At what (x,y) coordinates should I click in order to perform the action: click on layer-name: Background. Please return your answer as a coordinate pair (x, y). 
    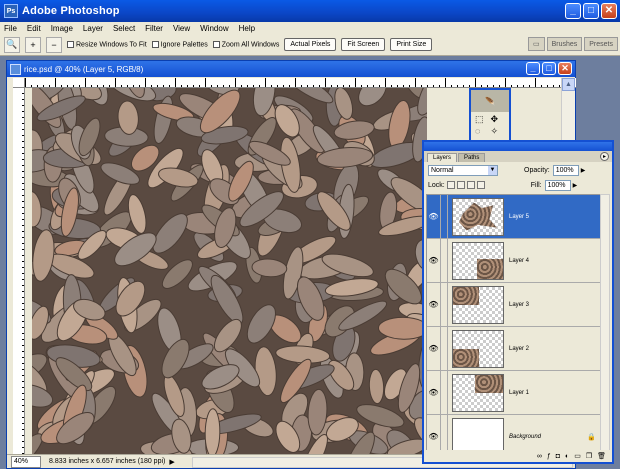
    Looking at the image, I should click on (525, 436).